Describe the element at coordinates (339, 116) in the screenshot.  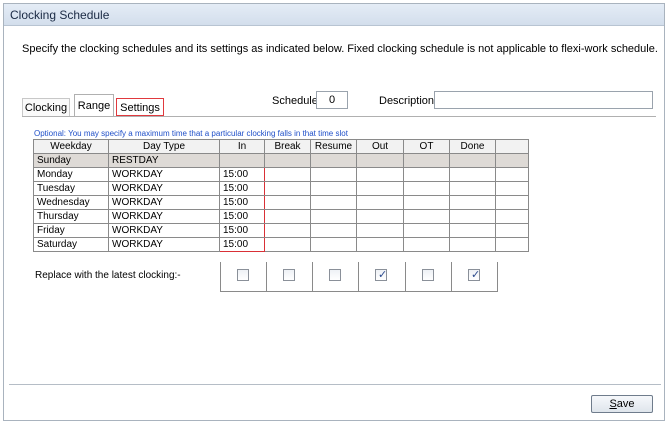
I see `tab-divider` at that location.